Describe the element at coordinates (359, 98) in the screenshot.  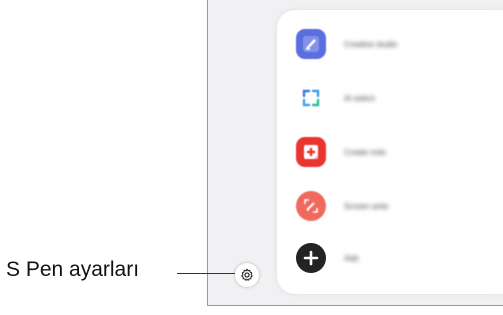
I see `menu-item-label: AI select` at that location.